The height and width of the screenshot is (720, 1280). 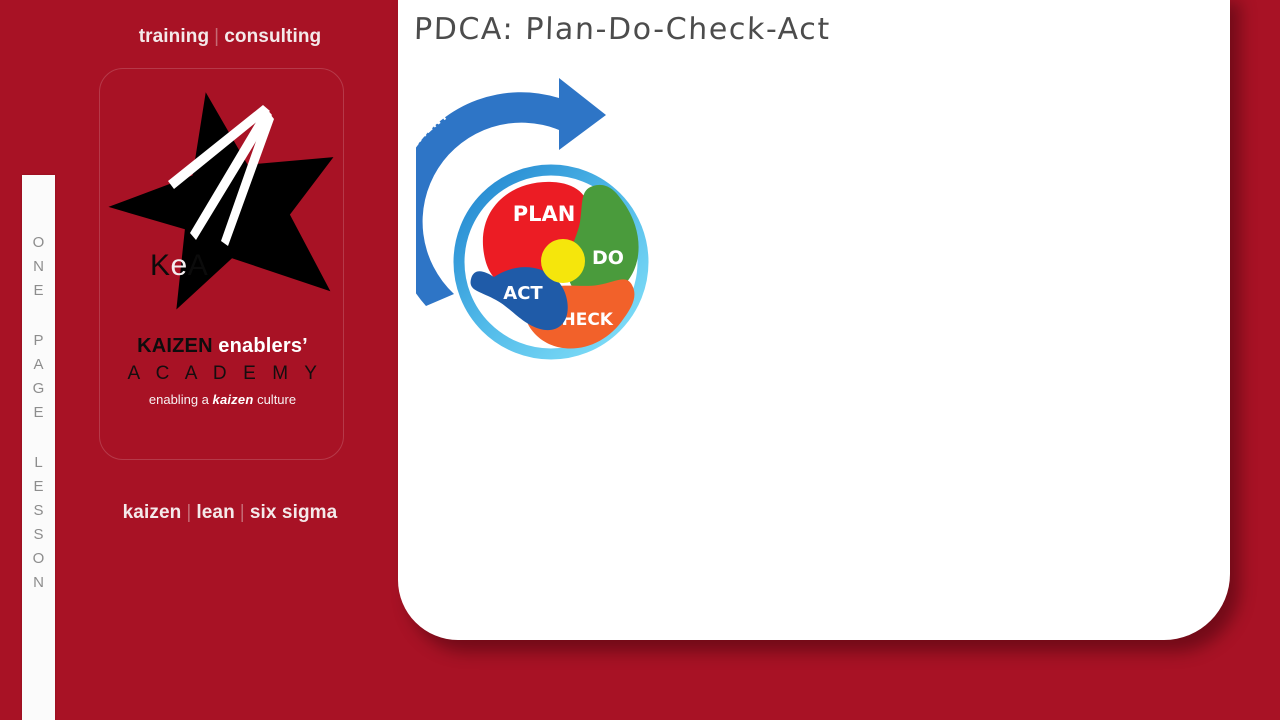 I want to click on tagline-bottom-item-0: kaizen, so click(x=152, y=512).